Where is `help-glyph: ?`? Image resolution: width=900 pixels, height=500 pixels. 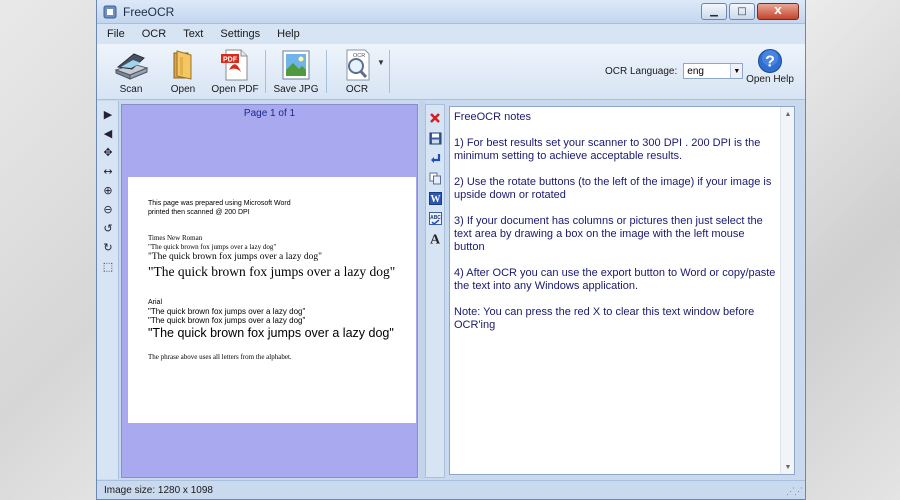
help-glyph: ? is located at coordinates (770, 62).